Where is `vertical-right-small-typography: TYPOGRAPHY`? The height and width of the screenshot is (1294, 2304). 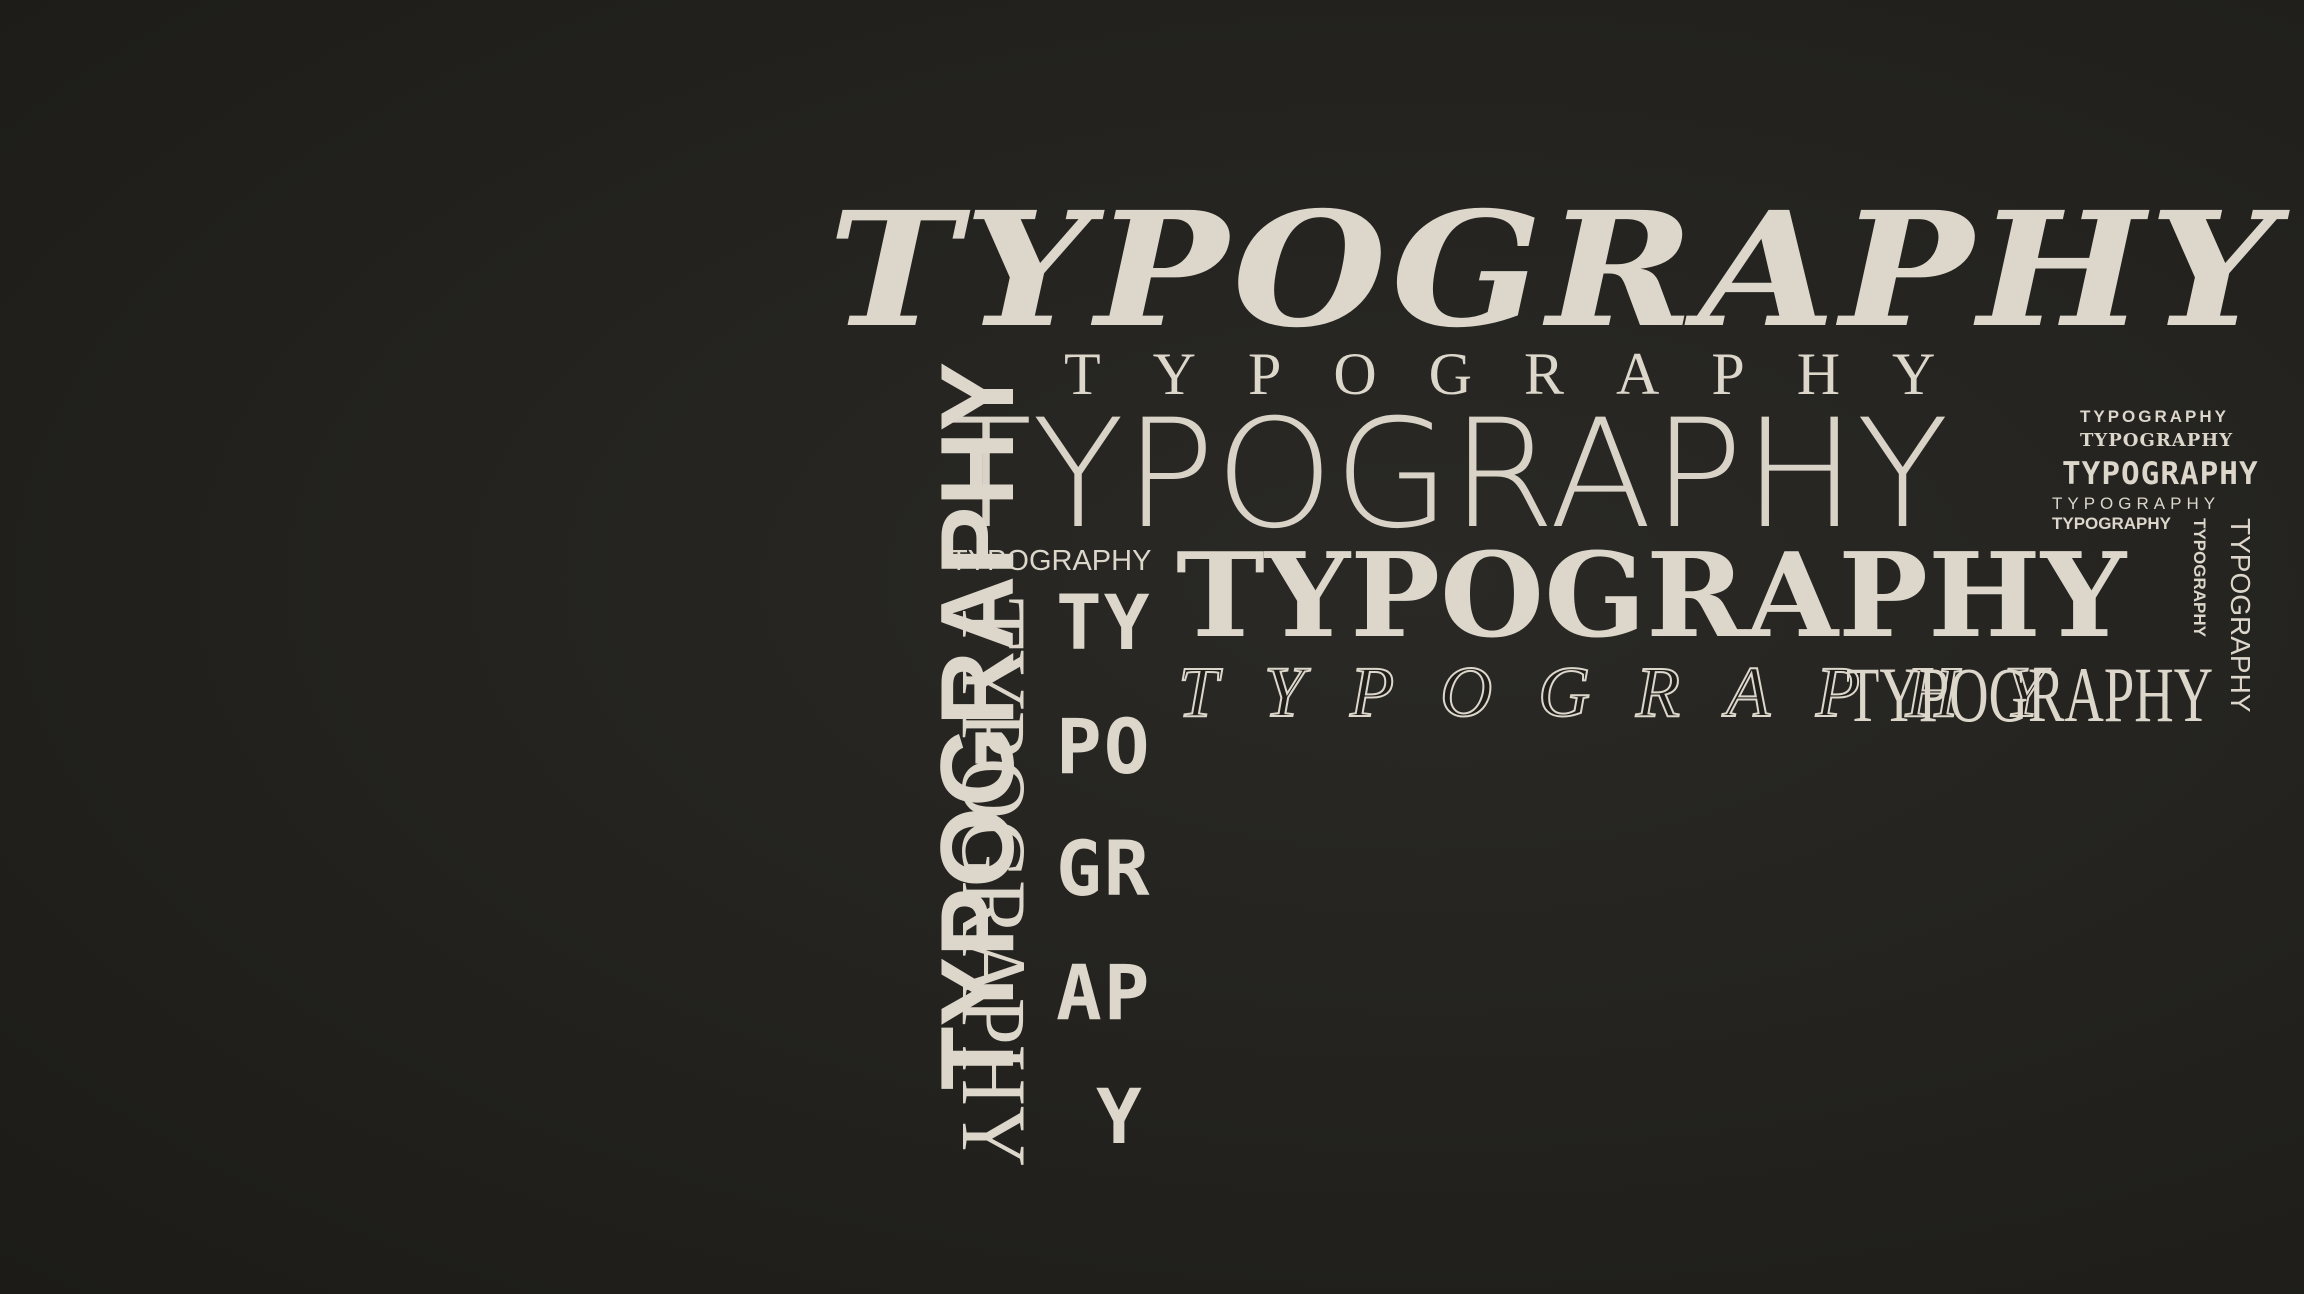
vertical-right-small-typography: TYPOGRAPHY is located at coordinates (2199, 578).